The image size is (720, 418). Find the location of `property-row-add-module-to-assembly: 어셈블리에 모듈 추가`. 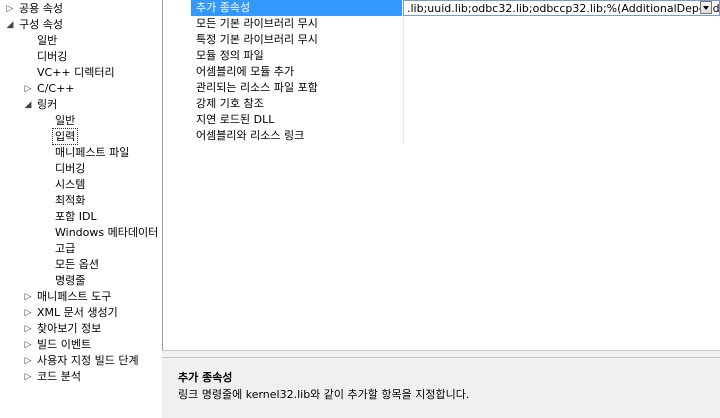

property-row-add-module-to-assembly: 어셈블리에 모듈 추가 is located at coordinates (455, 72).